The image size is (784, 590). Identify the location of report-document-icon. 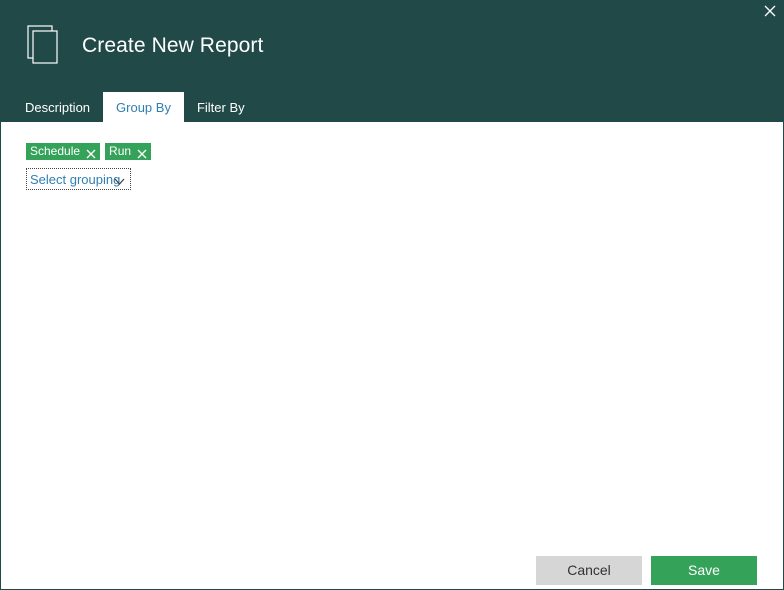
(43, 45).